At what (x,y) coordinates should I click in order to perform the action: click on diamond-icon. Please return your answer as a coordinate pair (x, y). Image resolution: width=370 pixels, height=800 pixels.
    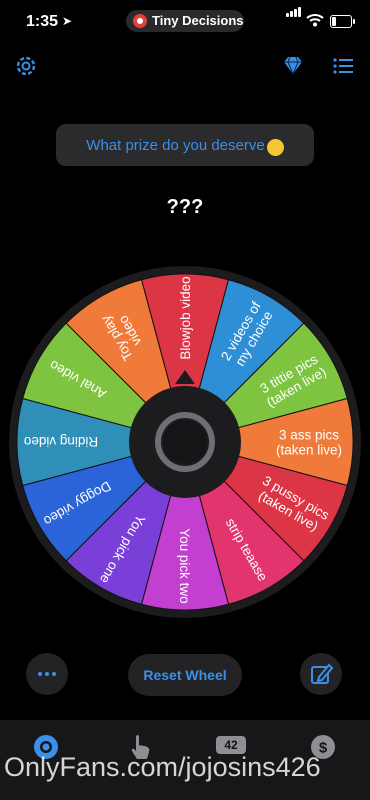
    Looking at the image, I should click on (293, 66).